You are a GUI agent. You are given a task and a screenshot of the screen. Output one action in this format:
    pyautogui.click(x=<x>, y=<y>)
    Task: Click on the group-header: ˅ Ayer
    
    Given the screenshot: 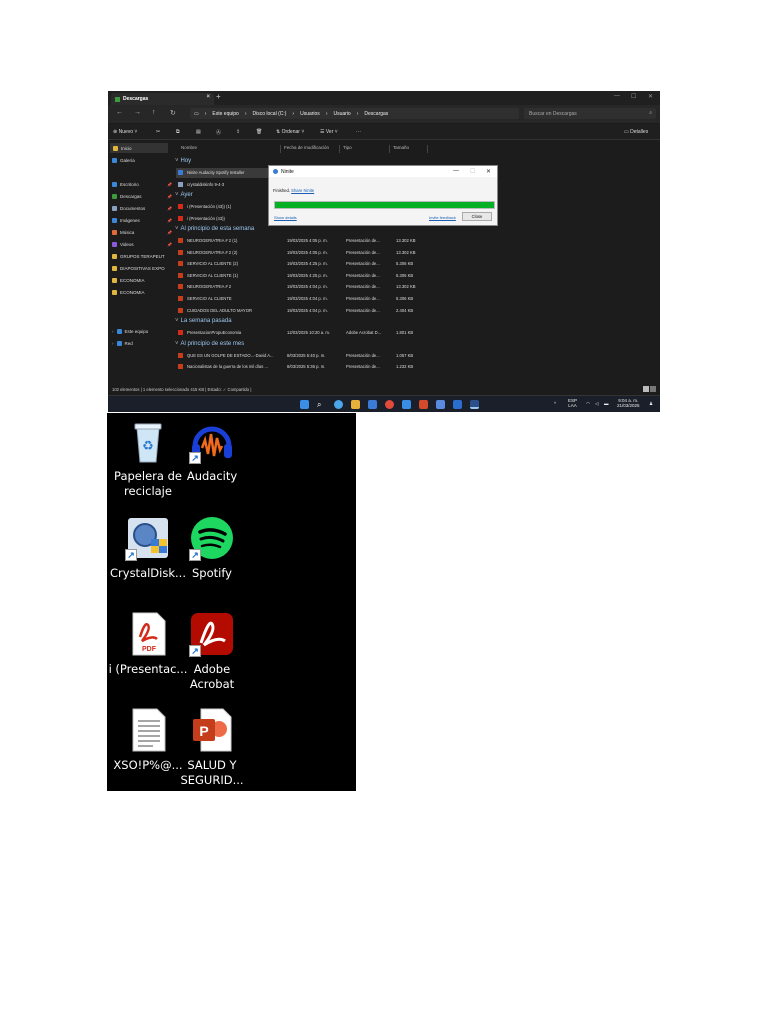 What is the action you would take?
    pyautogui.click(x=184, y=195)
    